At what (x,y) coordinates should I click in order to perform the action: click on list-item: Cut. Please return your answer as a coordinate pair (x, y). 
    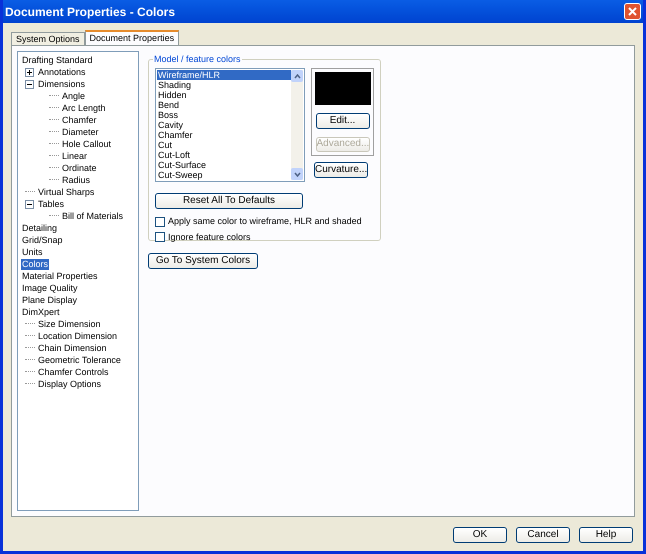
    Looking at the image, I should click on (224, 145).